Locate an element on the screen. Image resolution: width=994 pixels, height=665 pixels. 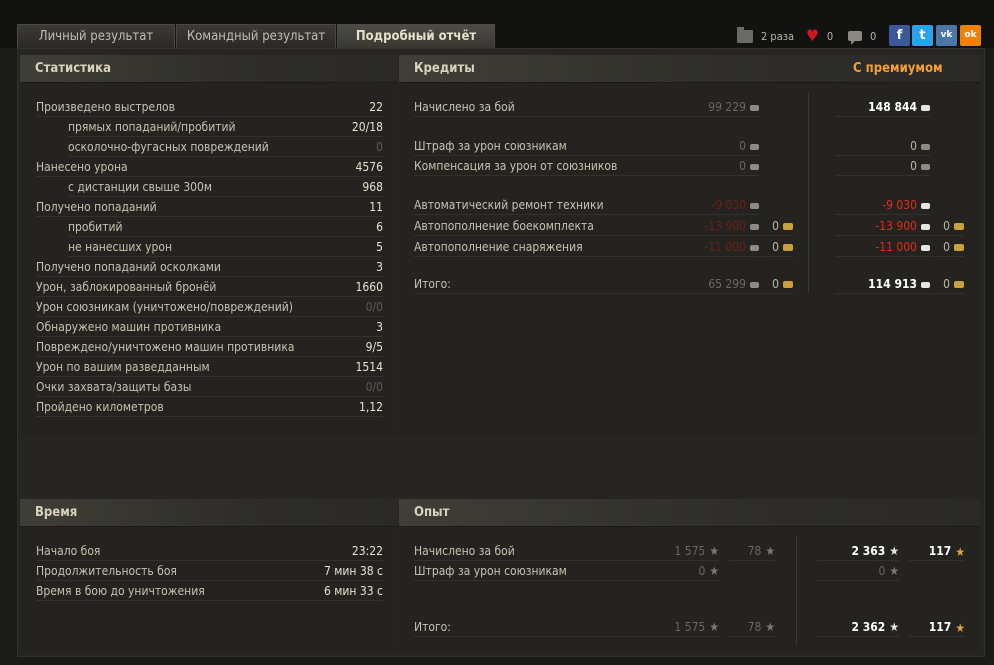
comments-counter: 0 is located at coordinates (862, 36).